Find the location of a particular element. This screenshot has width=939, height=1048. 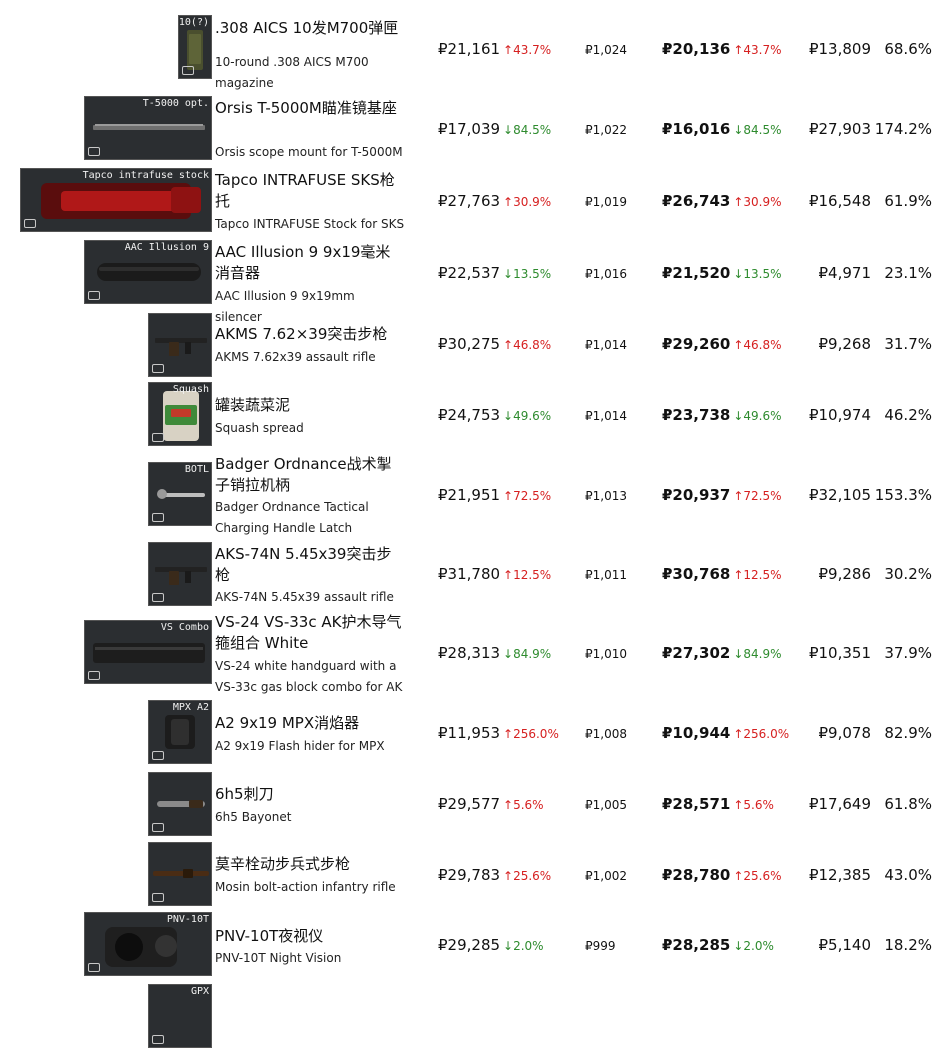

sell-price-value: ₽24,753 is located at coordinates (469, 415).